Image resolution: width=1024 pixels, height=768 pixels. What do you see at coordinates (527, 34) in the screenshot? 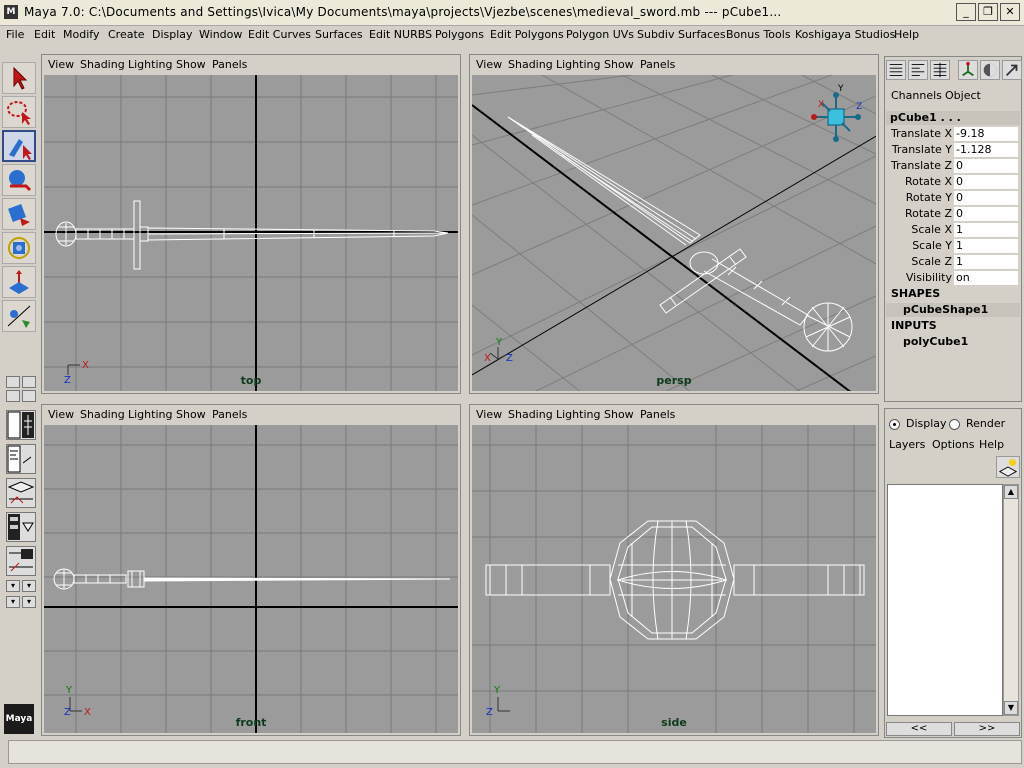
I see `menu-edit-polygons: Edit Polygons` at bounding box center [527, 34].